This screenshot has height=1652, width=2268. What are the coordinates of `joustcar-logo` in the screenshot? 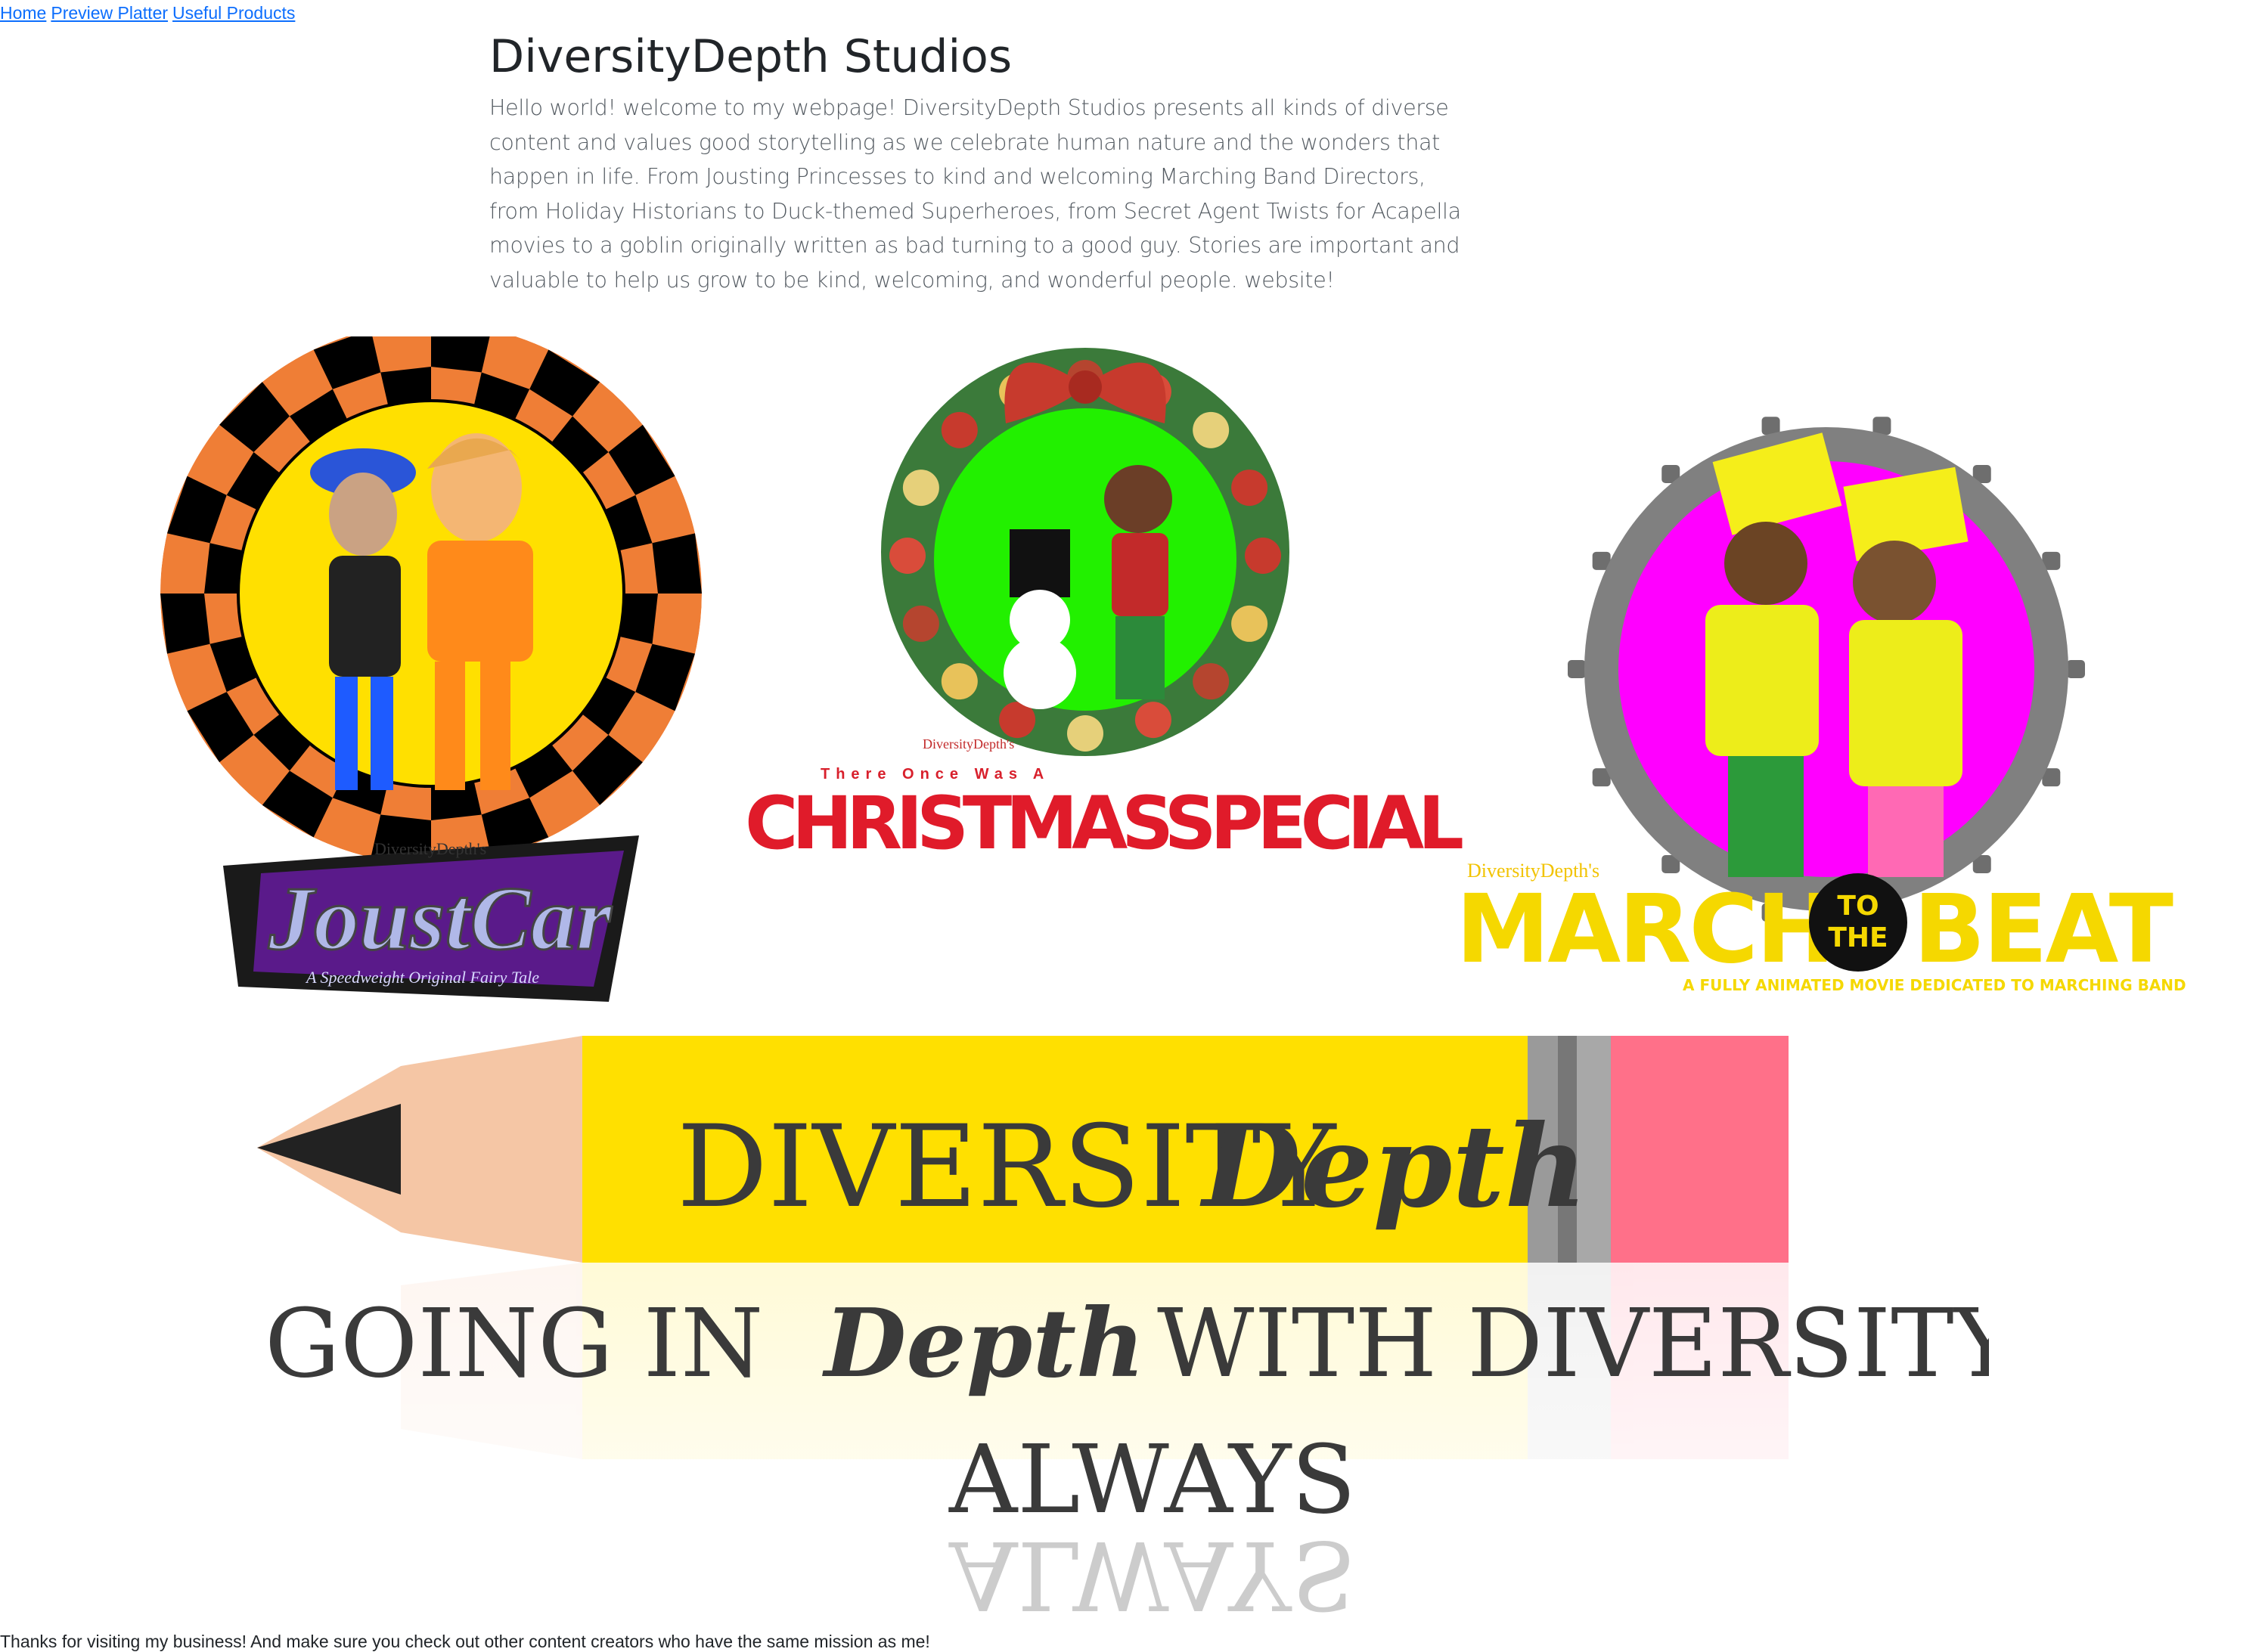 It's located at (431, 602).